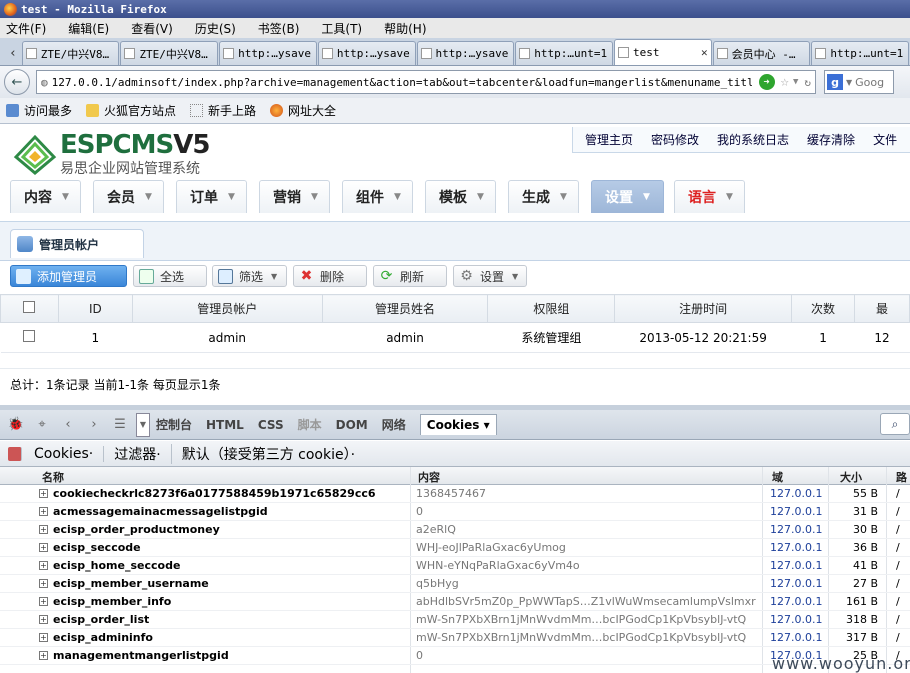  Describe the element at coordinates (310, 424) in the screenshot. I see `tab-script: 脚本` at that location.